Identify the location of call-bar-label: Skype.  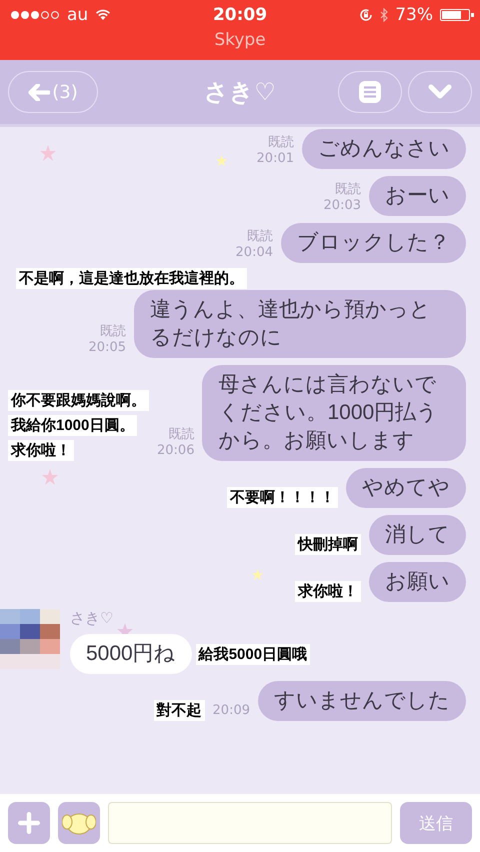
(240, 40).